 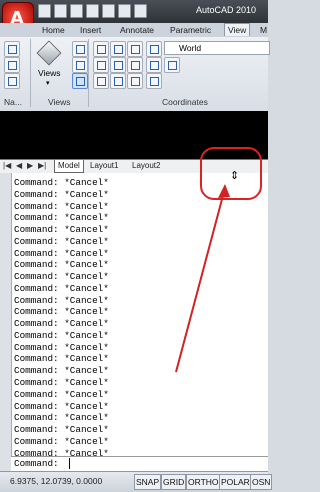 What do you see at coordinates (172, 65) in the screenshot?
I see `ucs-icon-settings` at bounding box center [172, 65].